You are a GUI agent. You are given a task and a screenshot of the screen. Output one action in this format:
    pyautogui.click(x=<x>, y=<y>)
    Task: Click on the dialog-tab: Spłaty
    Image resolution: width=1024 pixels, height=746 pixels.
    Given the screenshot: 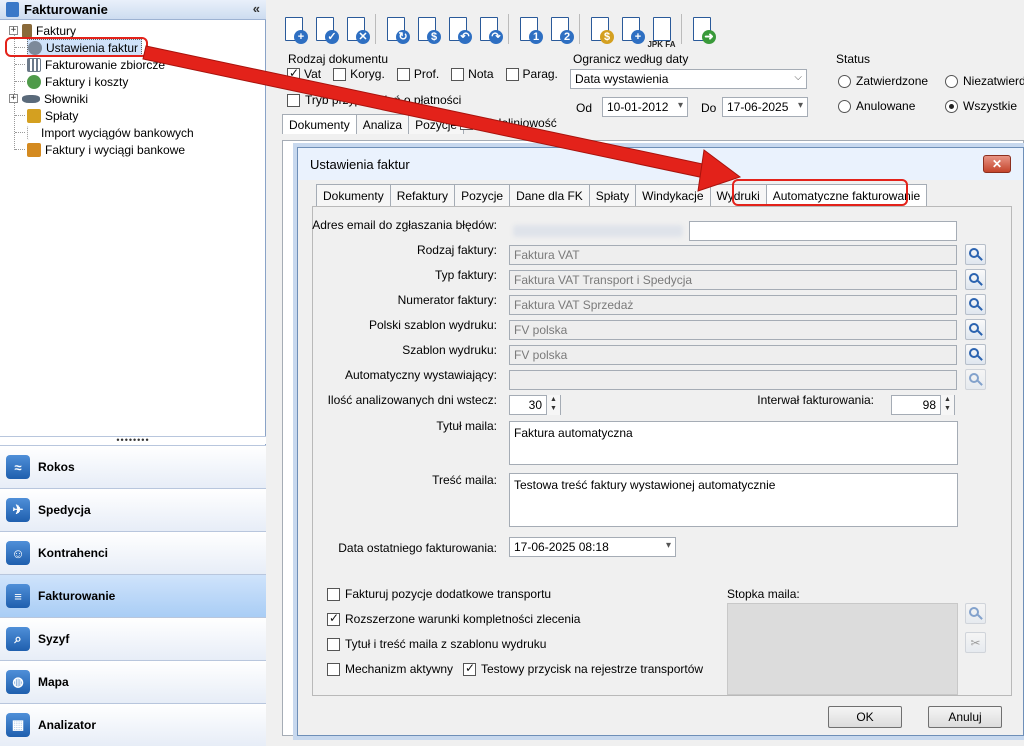 What is the action you would take?
    pyautogui.click(x=612, y=195)
    